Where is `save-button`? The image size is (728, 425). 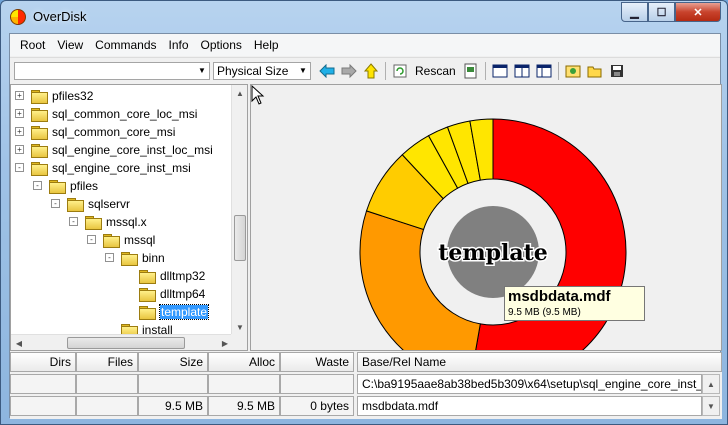 save-button is located at coordinates (617, 71).